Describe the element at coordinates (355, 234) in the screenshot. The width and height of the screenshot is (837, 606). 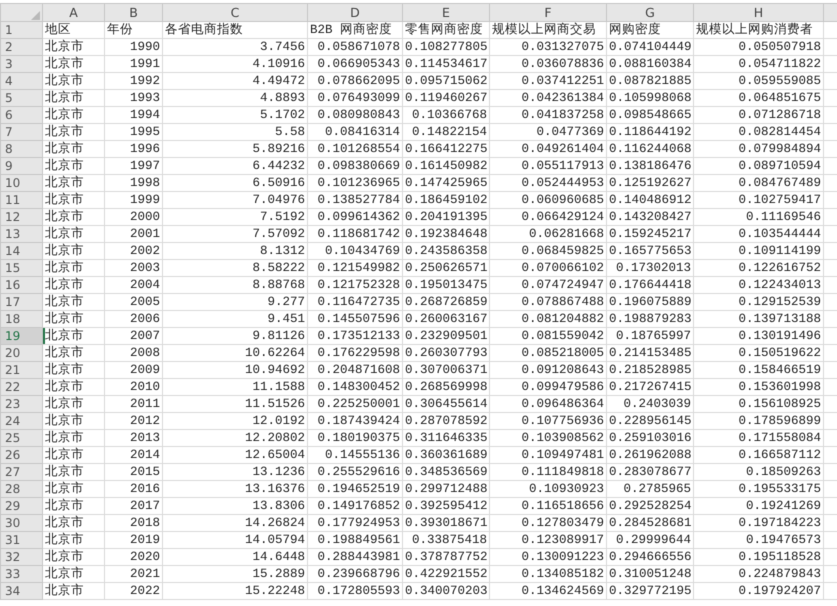
I see `table-cell: 0.118681742` at that location.